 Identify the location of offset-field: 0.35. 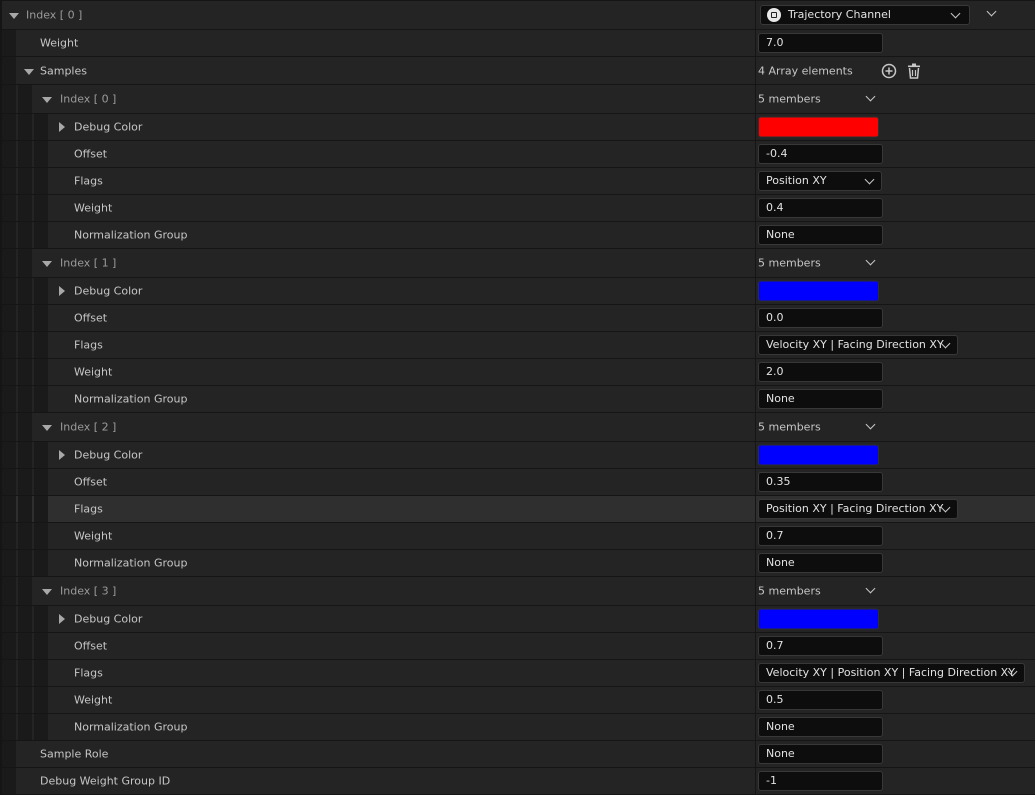
(820, 482).